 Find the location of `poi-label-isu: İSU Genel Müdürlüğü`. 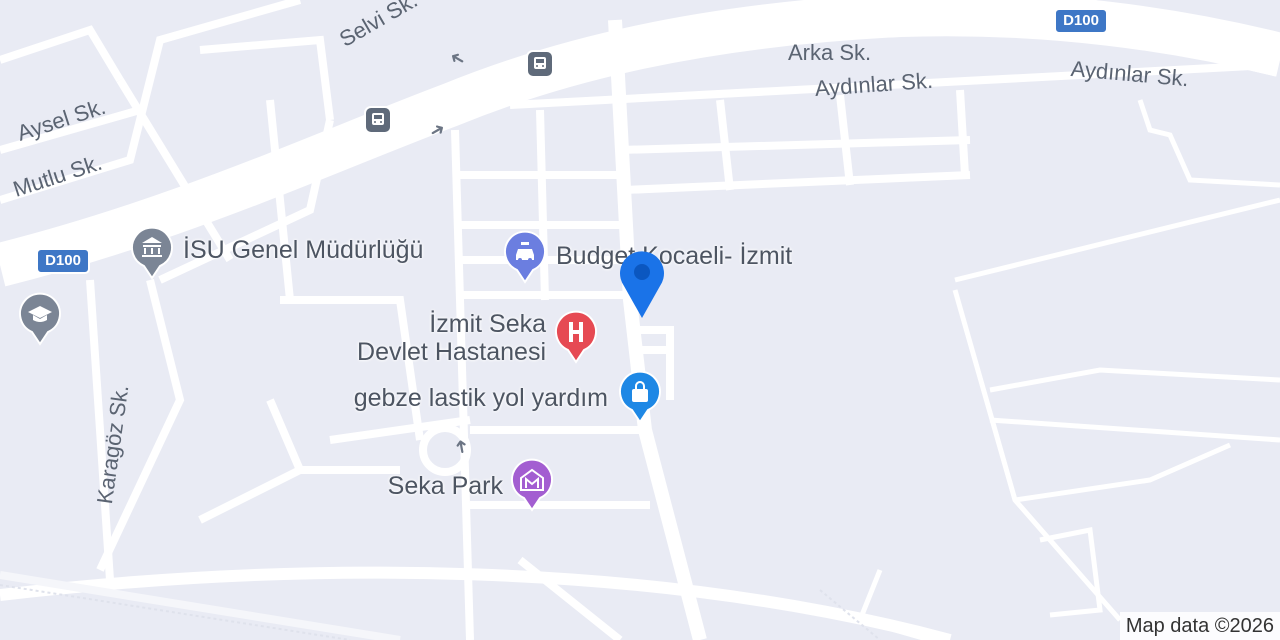

poi-label-isu: İSU Genel Müdürlüğü is located at coordinates (303, 250).